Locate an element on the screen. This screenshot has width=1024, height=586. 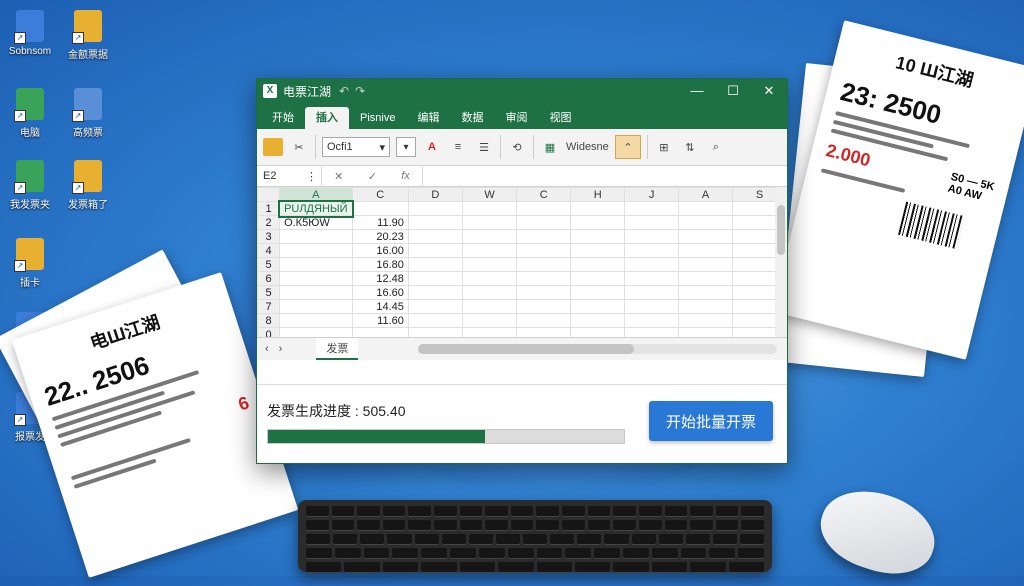
desktop-icon: ↗ 插卡 is located at coordinates (30, 263).